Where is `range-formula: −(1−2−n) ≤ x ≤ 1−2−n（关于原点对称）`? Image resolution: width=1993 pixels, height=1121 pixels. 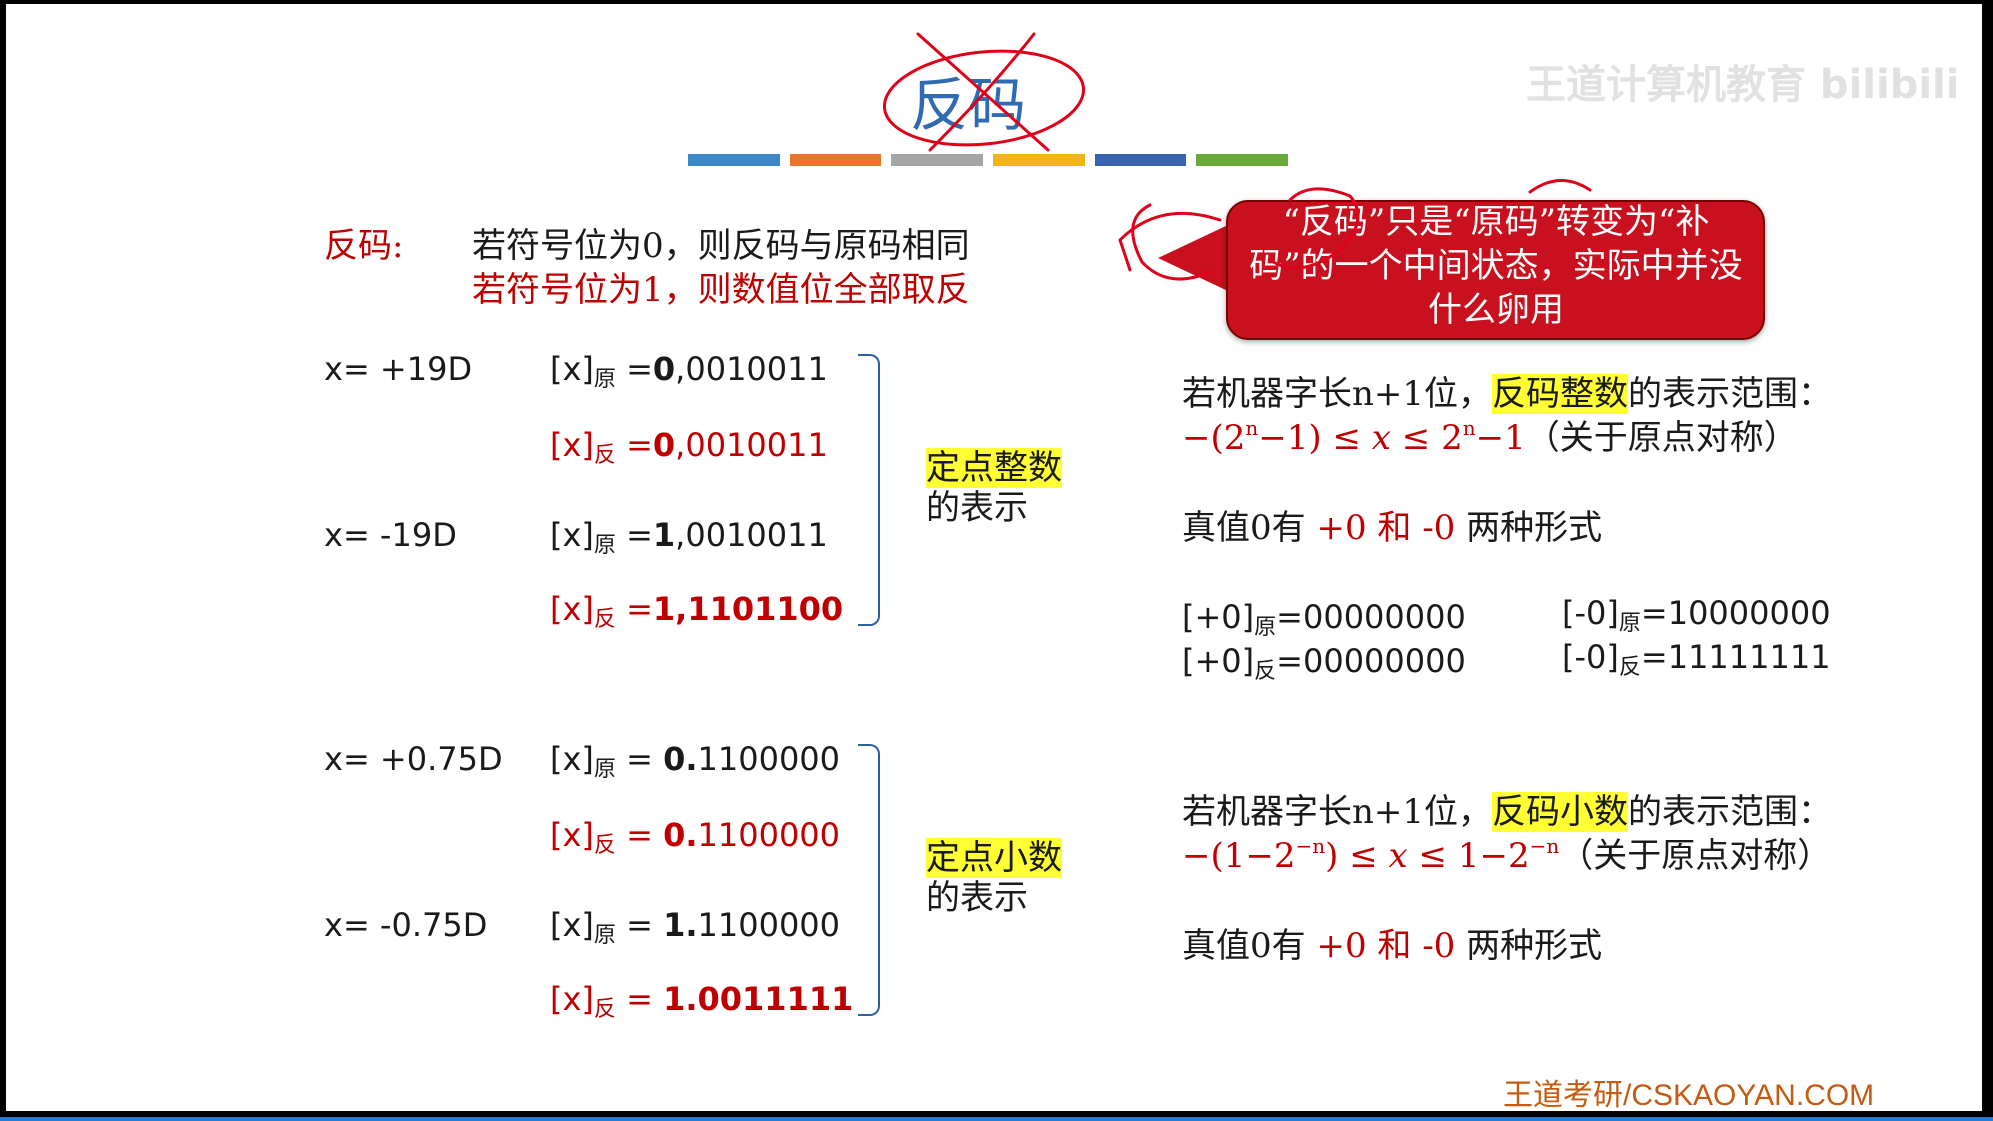
range-formula: −(1−2−n) ≤ x ≤ 1−2−n（关于原点对称） is located at coordinates (1507, 855).